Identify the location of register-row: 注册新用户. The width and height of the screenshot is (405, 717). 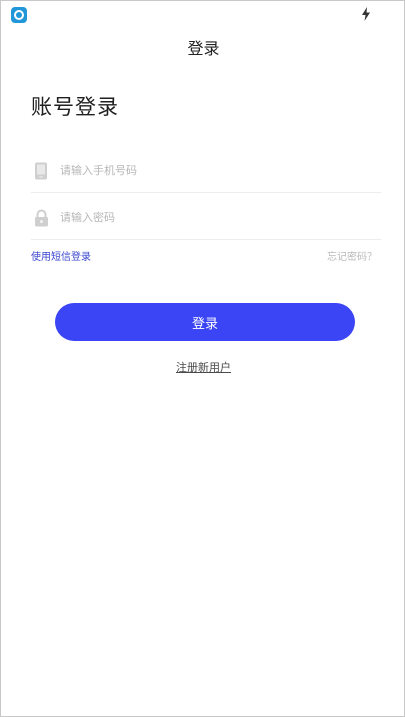
(202, 367).